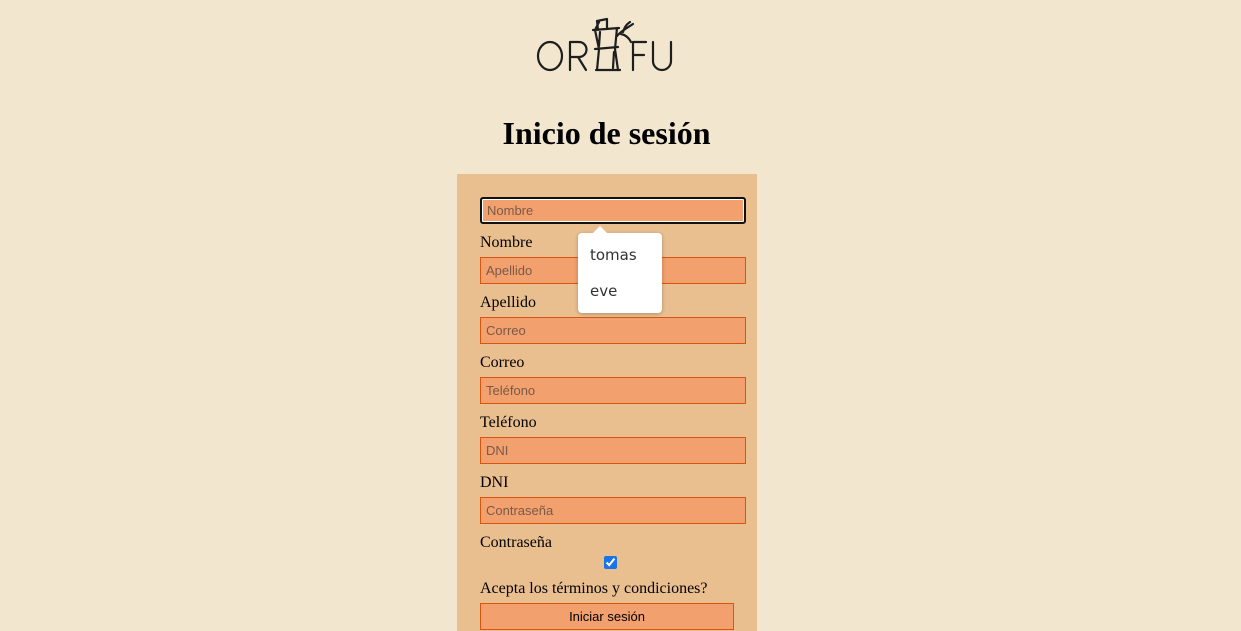 The height and width of the screenshot is (631, 1241). I want to click on autocomplete-dropdown: tomas eve, so click(620, 269).